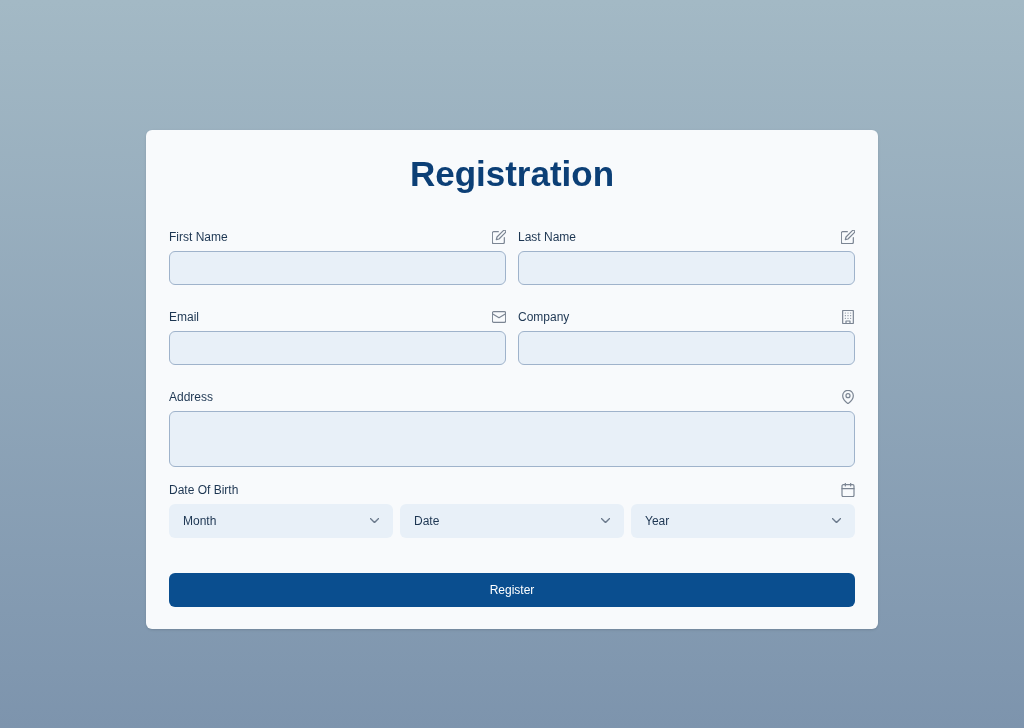 The width and height of the screenshot is (1024, 728). I want to click on mail-icon, so click(499, 316).